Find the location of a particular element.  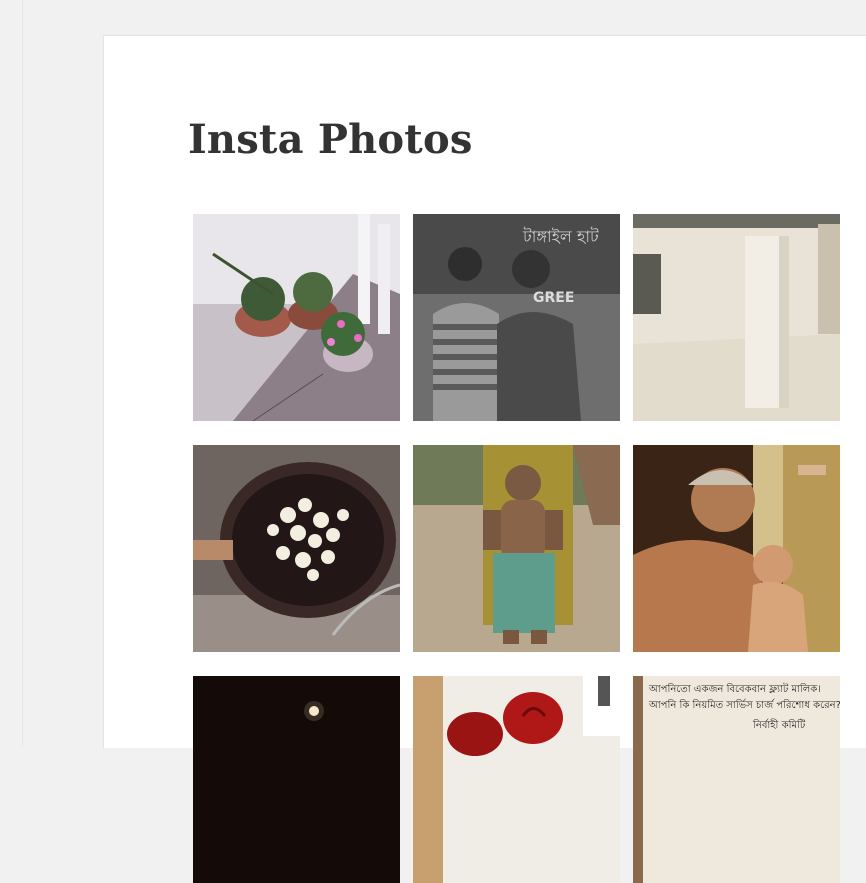

photo-potted-plants is located at coordinates (296, 317).